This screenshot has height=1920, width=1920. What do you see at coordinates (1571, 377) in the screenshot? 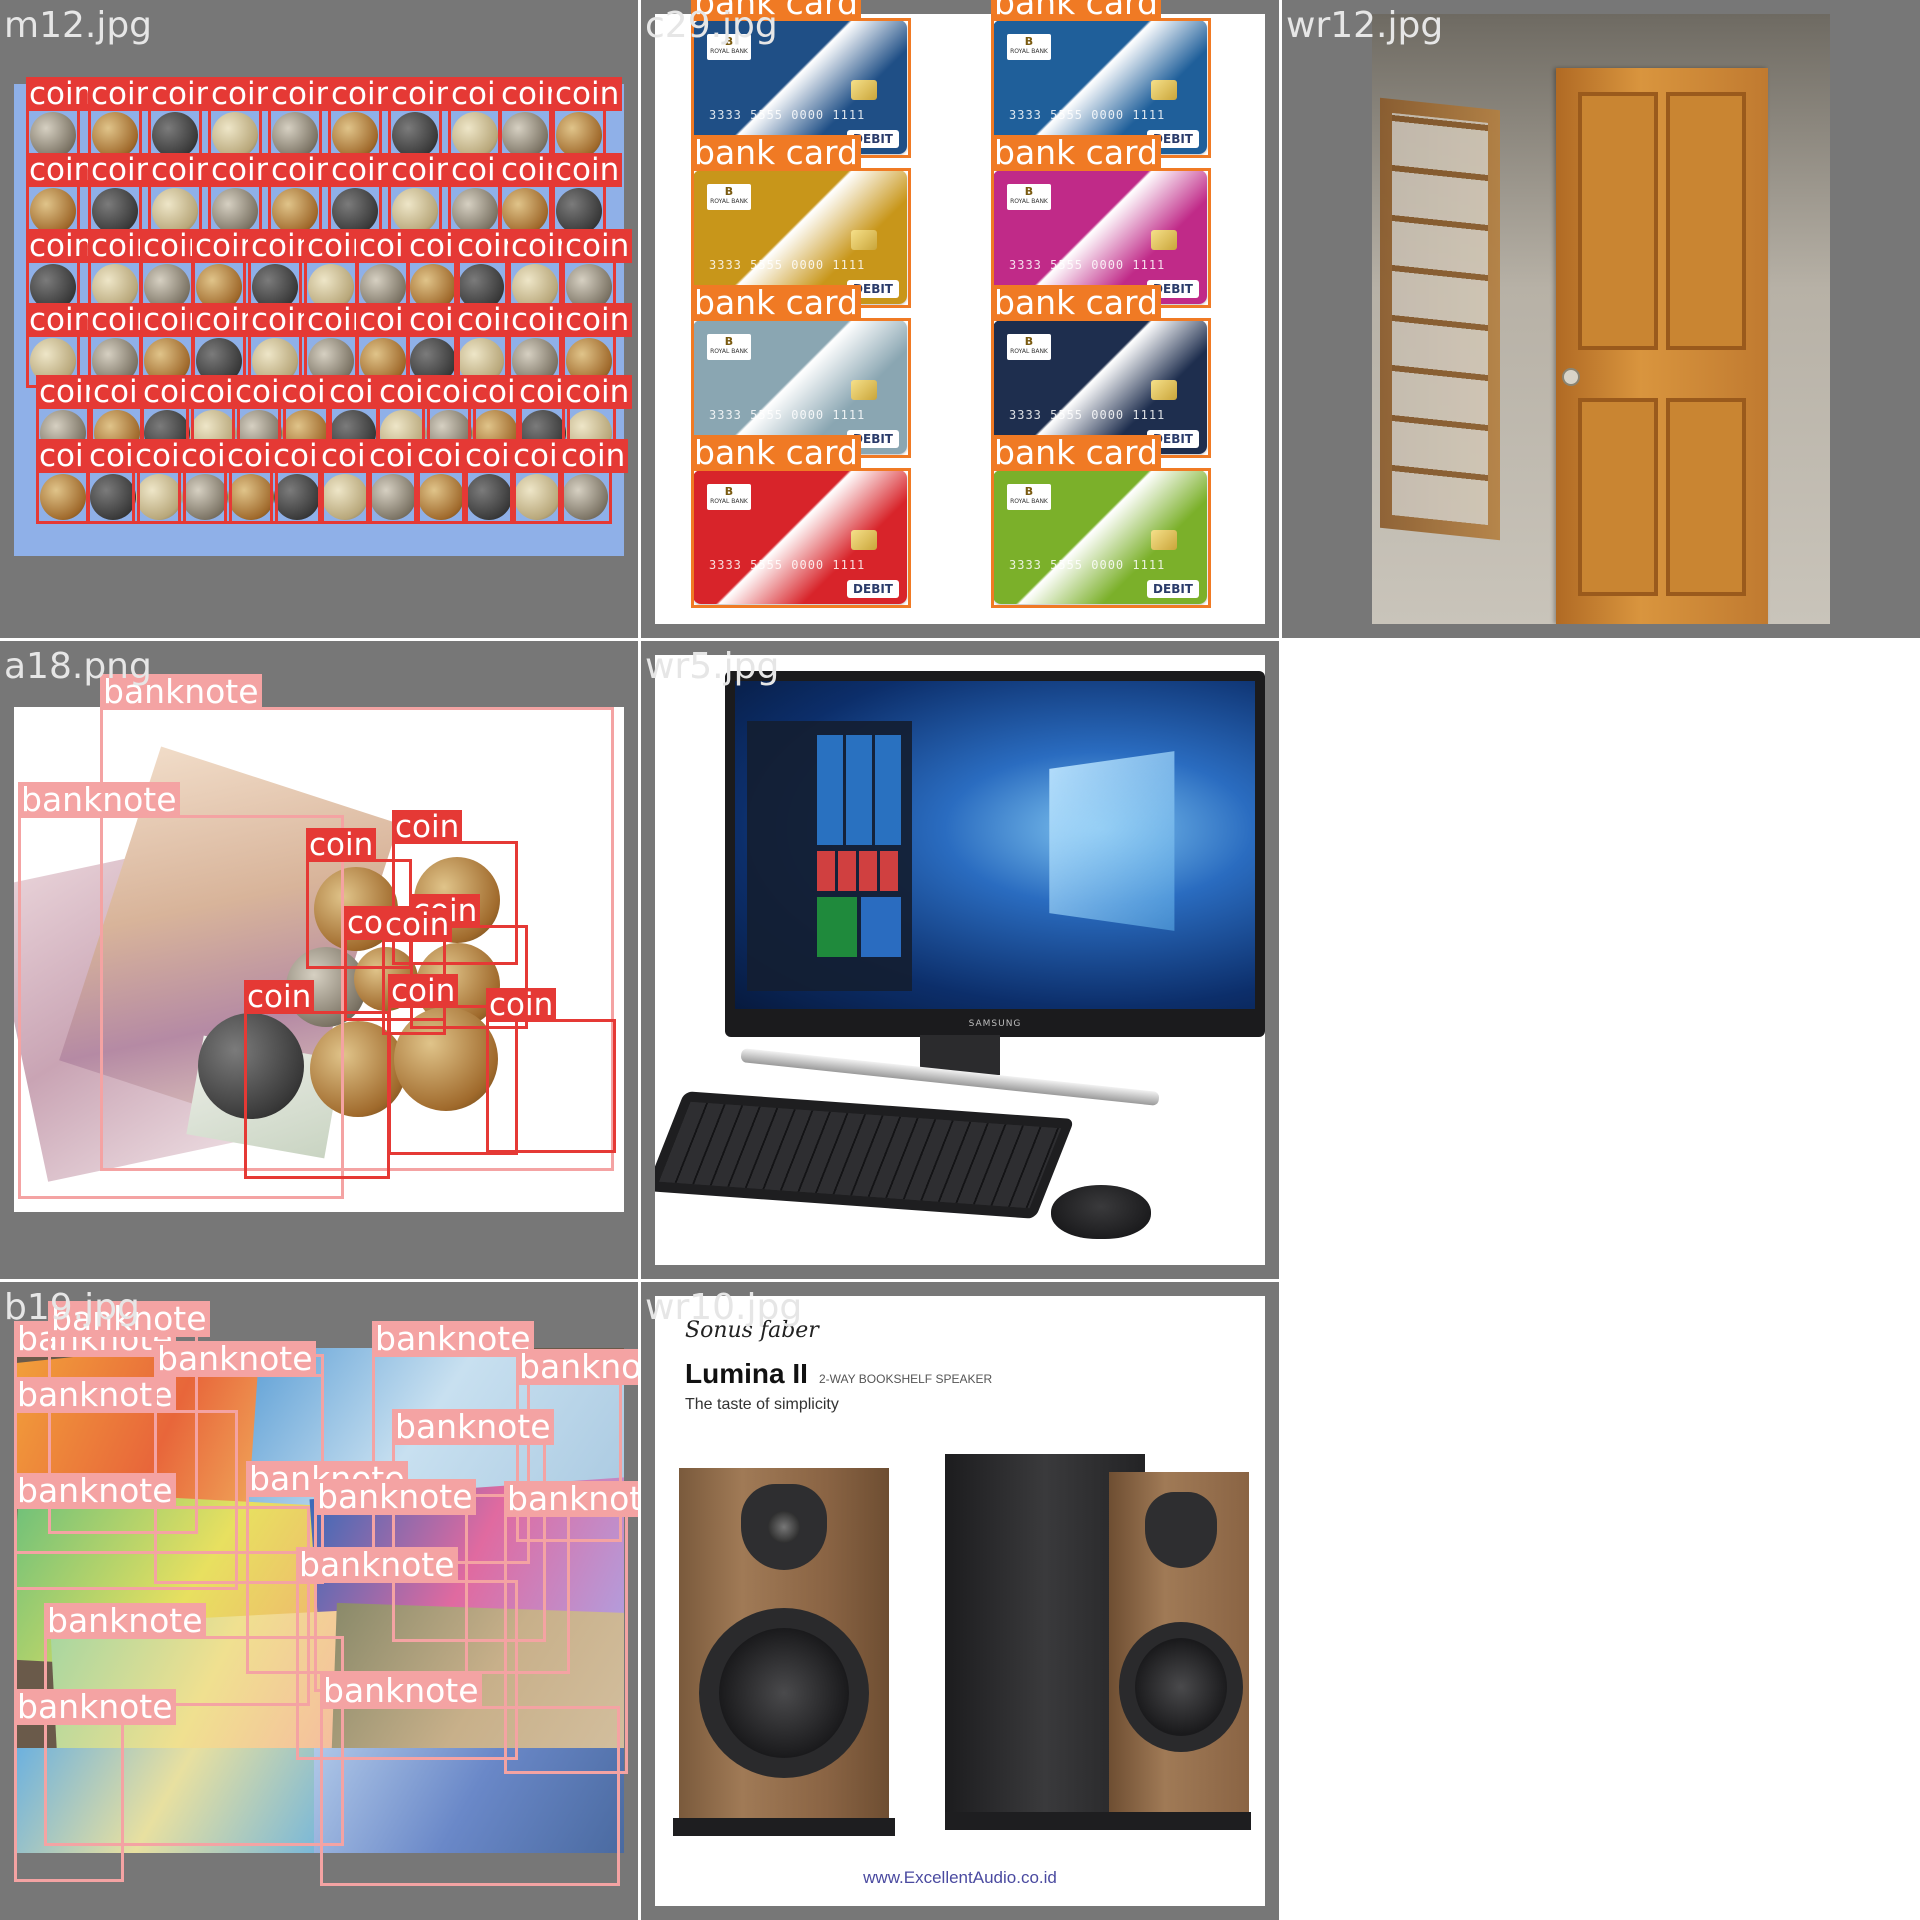
I see `door-knob` at bounding box center [1571, 377].